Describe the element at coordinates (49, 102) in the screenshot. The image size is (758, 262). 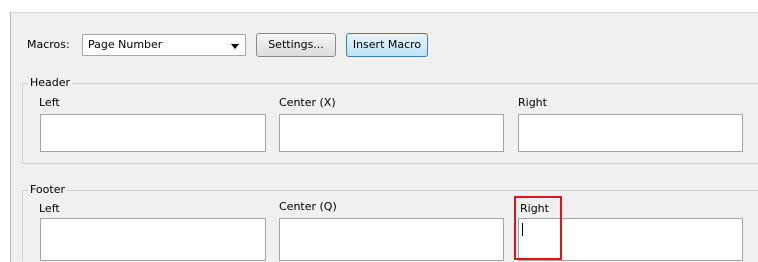
I see `header-left-label: Left` at that location.